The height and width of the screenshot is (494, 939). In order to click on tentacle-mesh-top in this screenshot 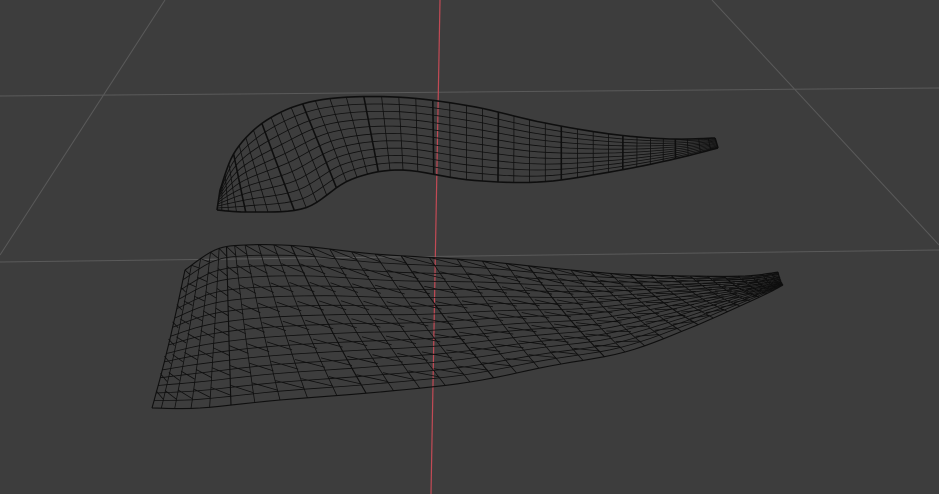, I will do `click(467, 154)`.